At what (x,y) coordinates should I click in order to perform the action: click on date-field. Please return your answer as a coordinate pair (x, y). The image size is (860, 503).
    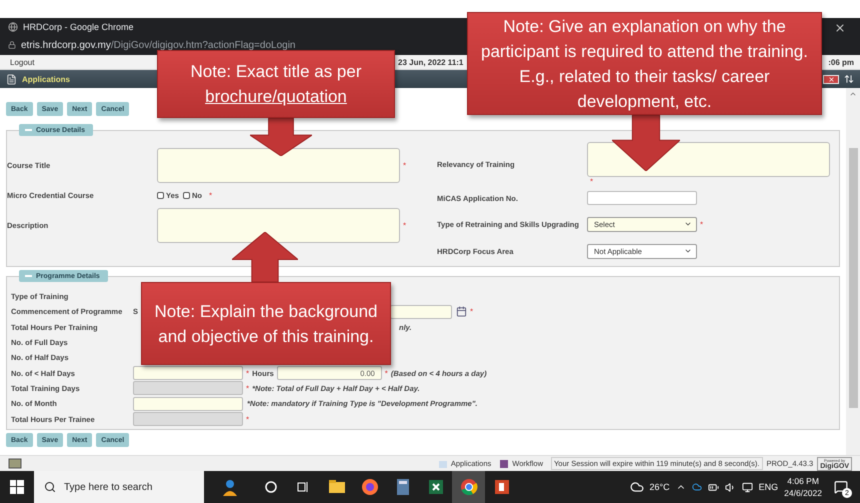
    Looking at the image, I should click on (421, 311).